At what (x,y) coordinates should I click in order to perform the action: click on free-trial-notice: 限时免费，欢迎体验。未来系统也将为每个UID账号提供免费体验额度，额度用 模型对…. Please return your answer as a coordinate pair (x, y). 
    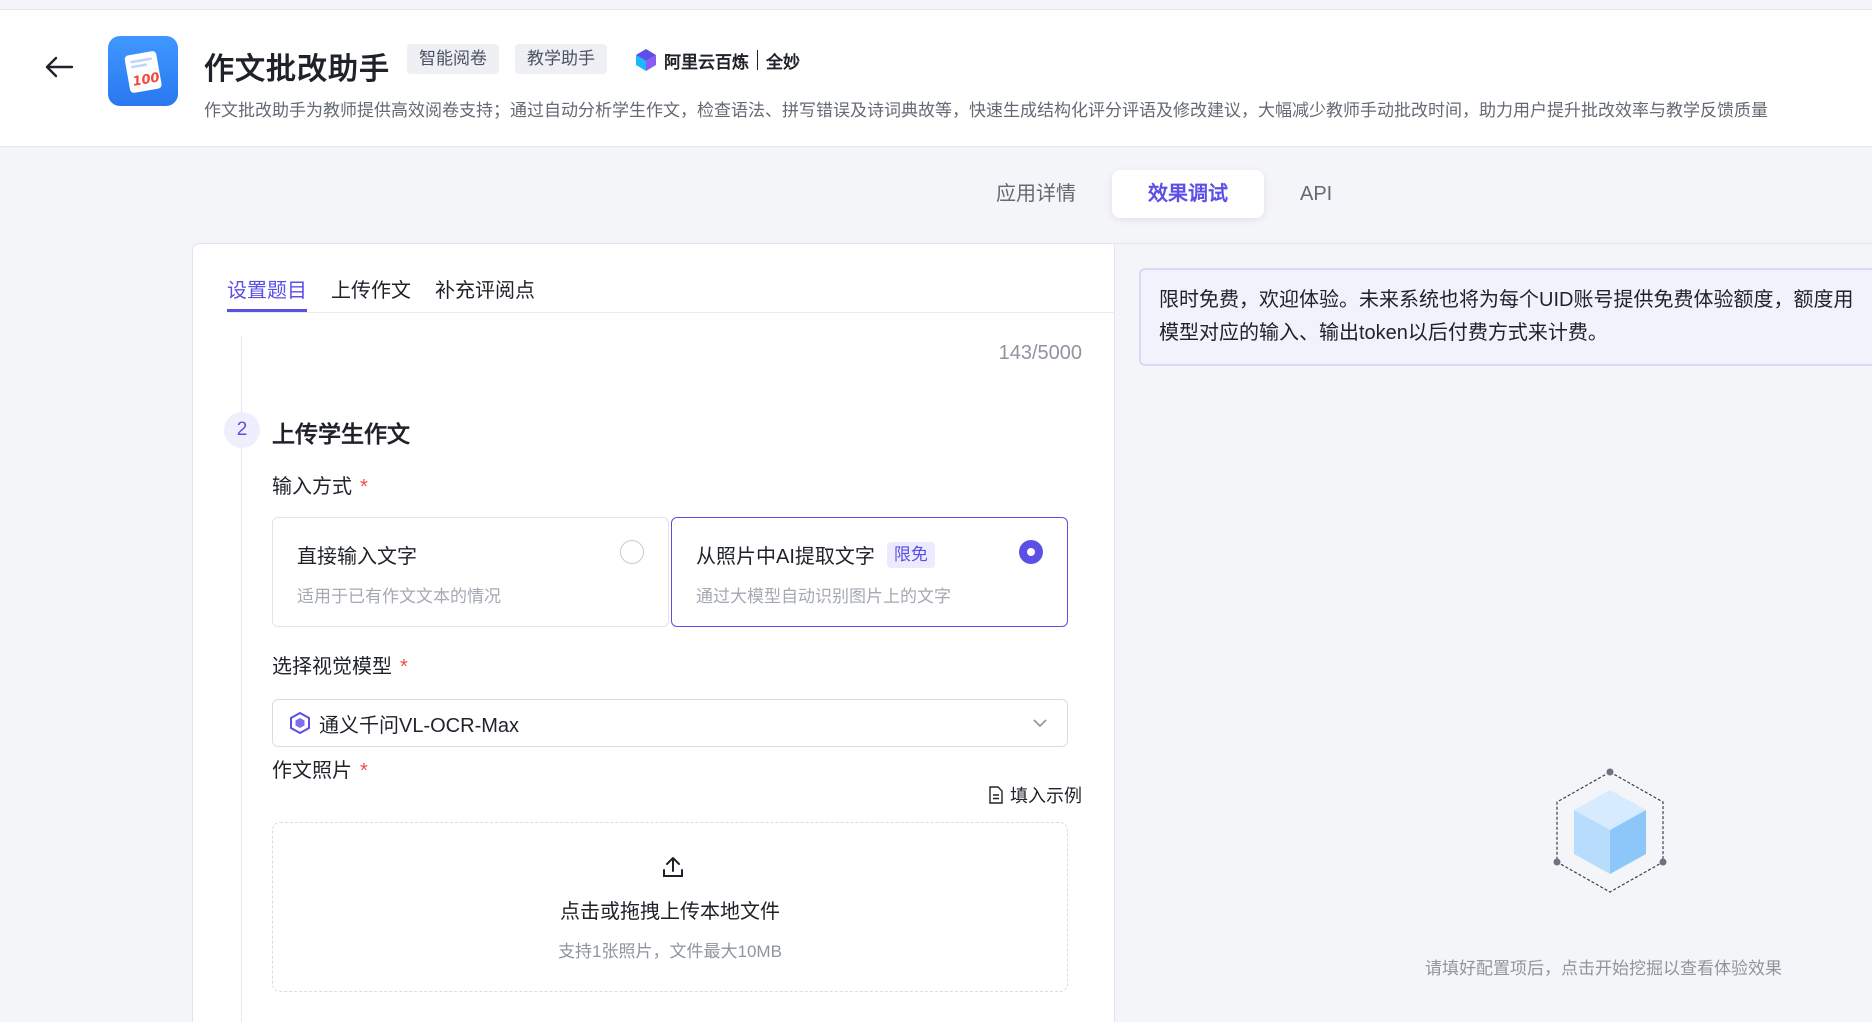
    Looking at the image, I should click on (1505, 317).